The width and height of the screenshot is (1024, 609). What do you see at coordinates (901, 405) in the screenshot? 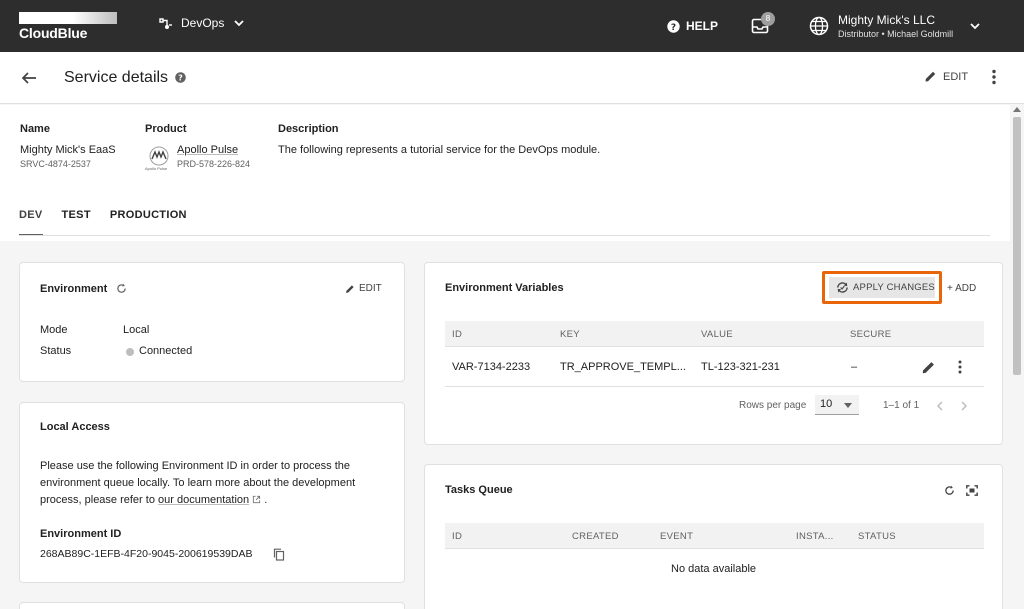
I see `pagination-range: 1–1 of 1` at bounding box center [901, 405].